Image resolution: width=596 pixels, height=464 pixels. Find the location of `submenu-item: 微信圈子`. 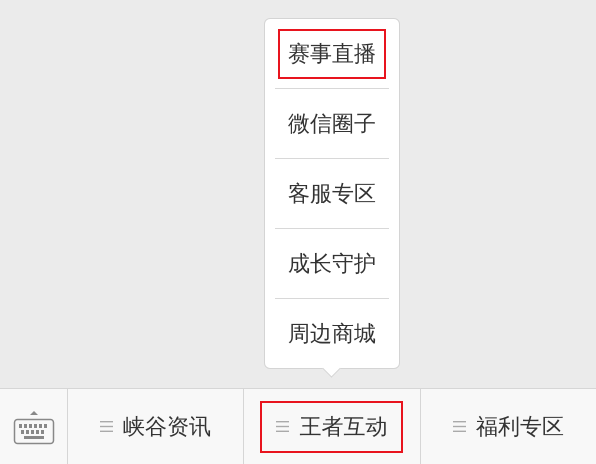

submenu-item: 微信圈子 is located at coordinates (332, 123).